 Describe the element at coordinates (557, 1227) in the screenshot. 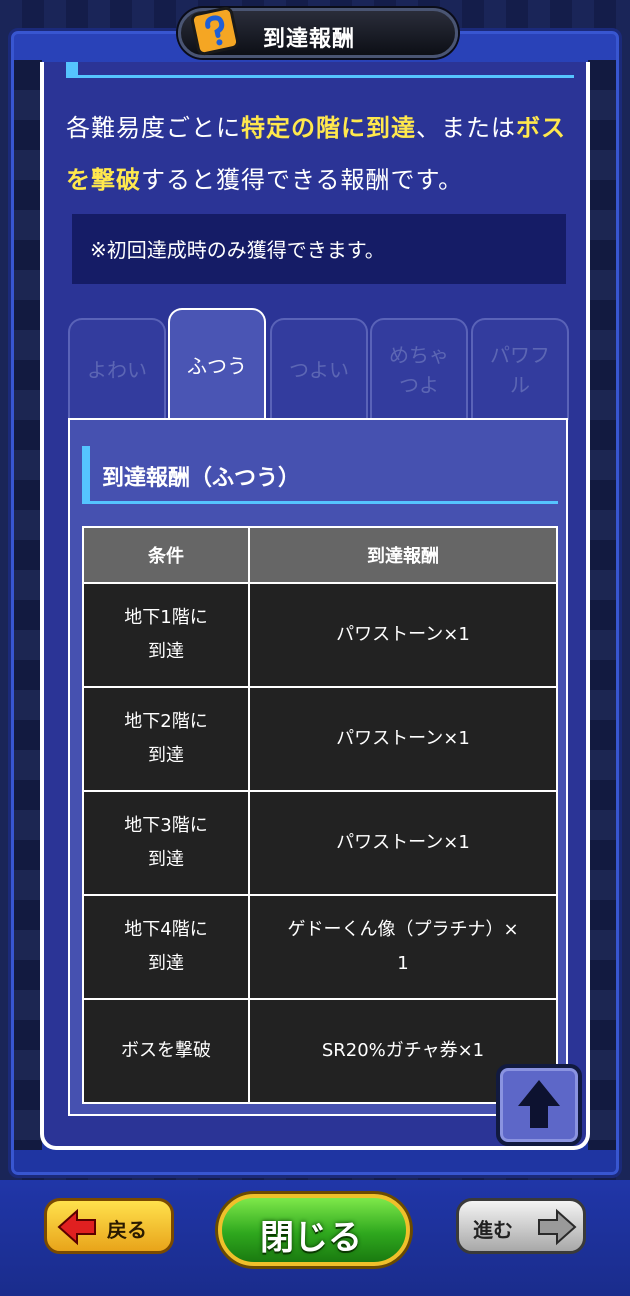

I see `arrow-right-icon` at that location.